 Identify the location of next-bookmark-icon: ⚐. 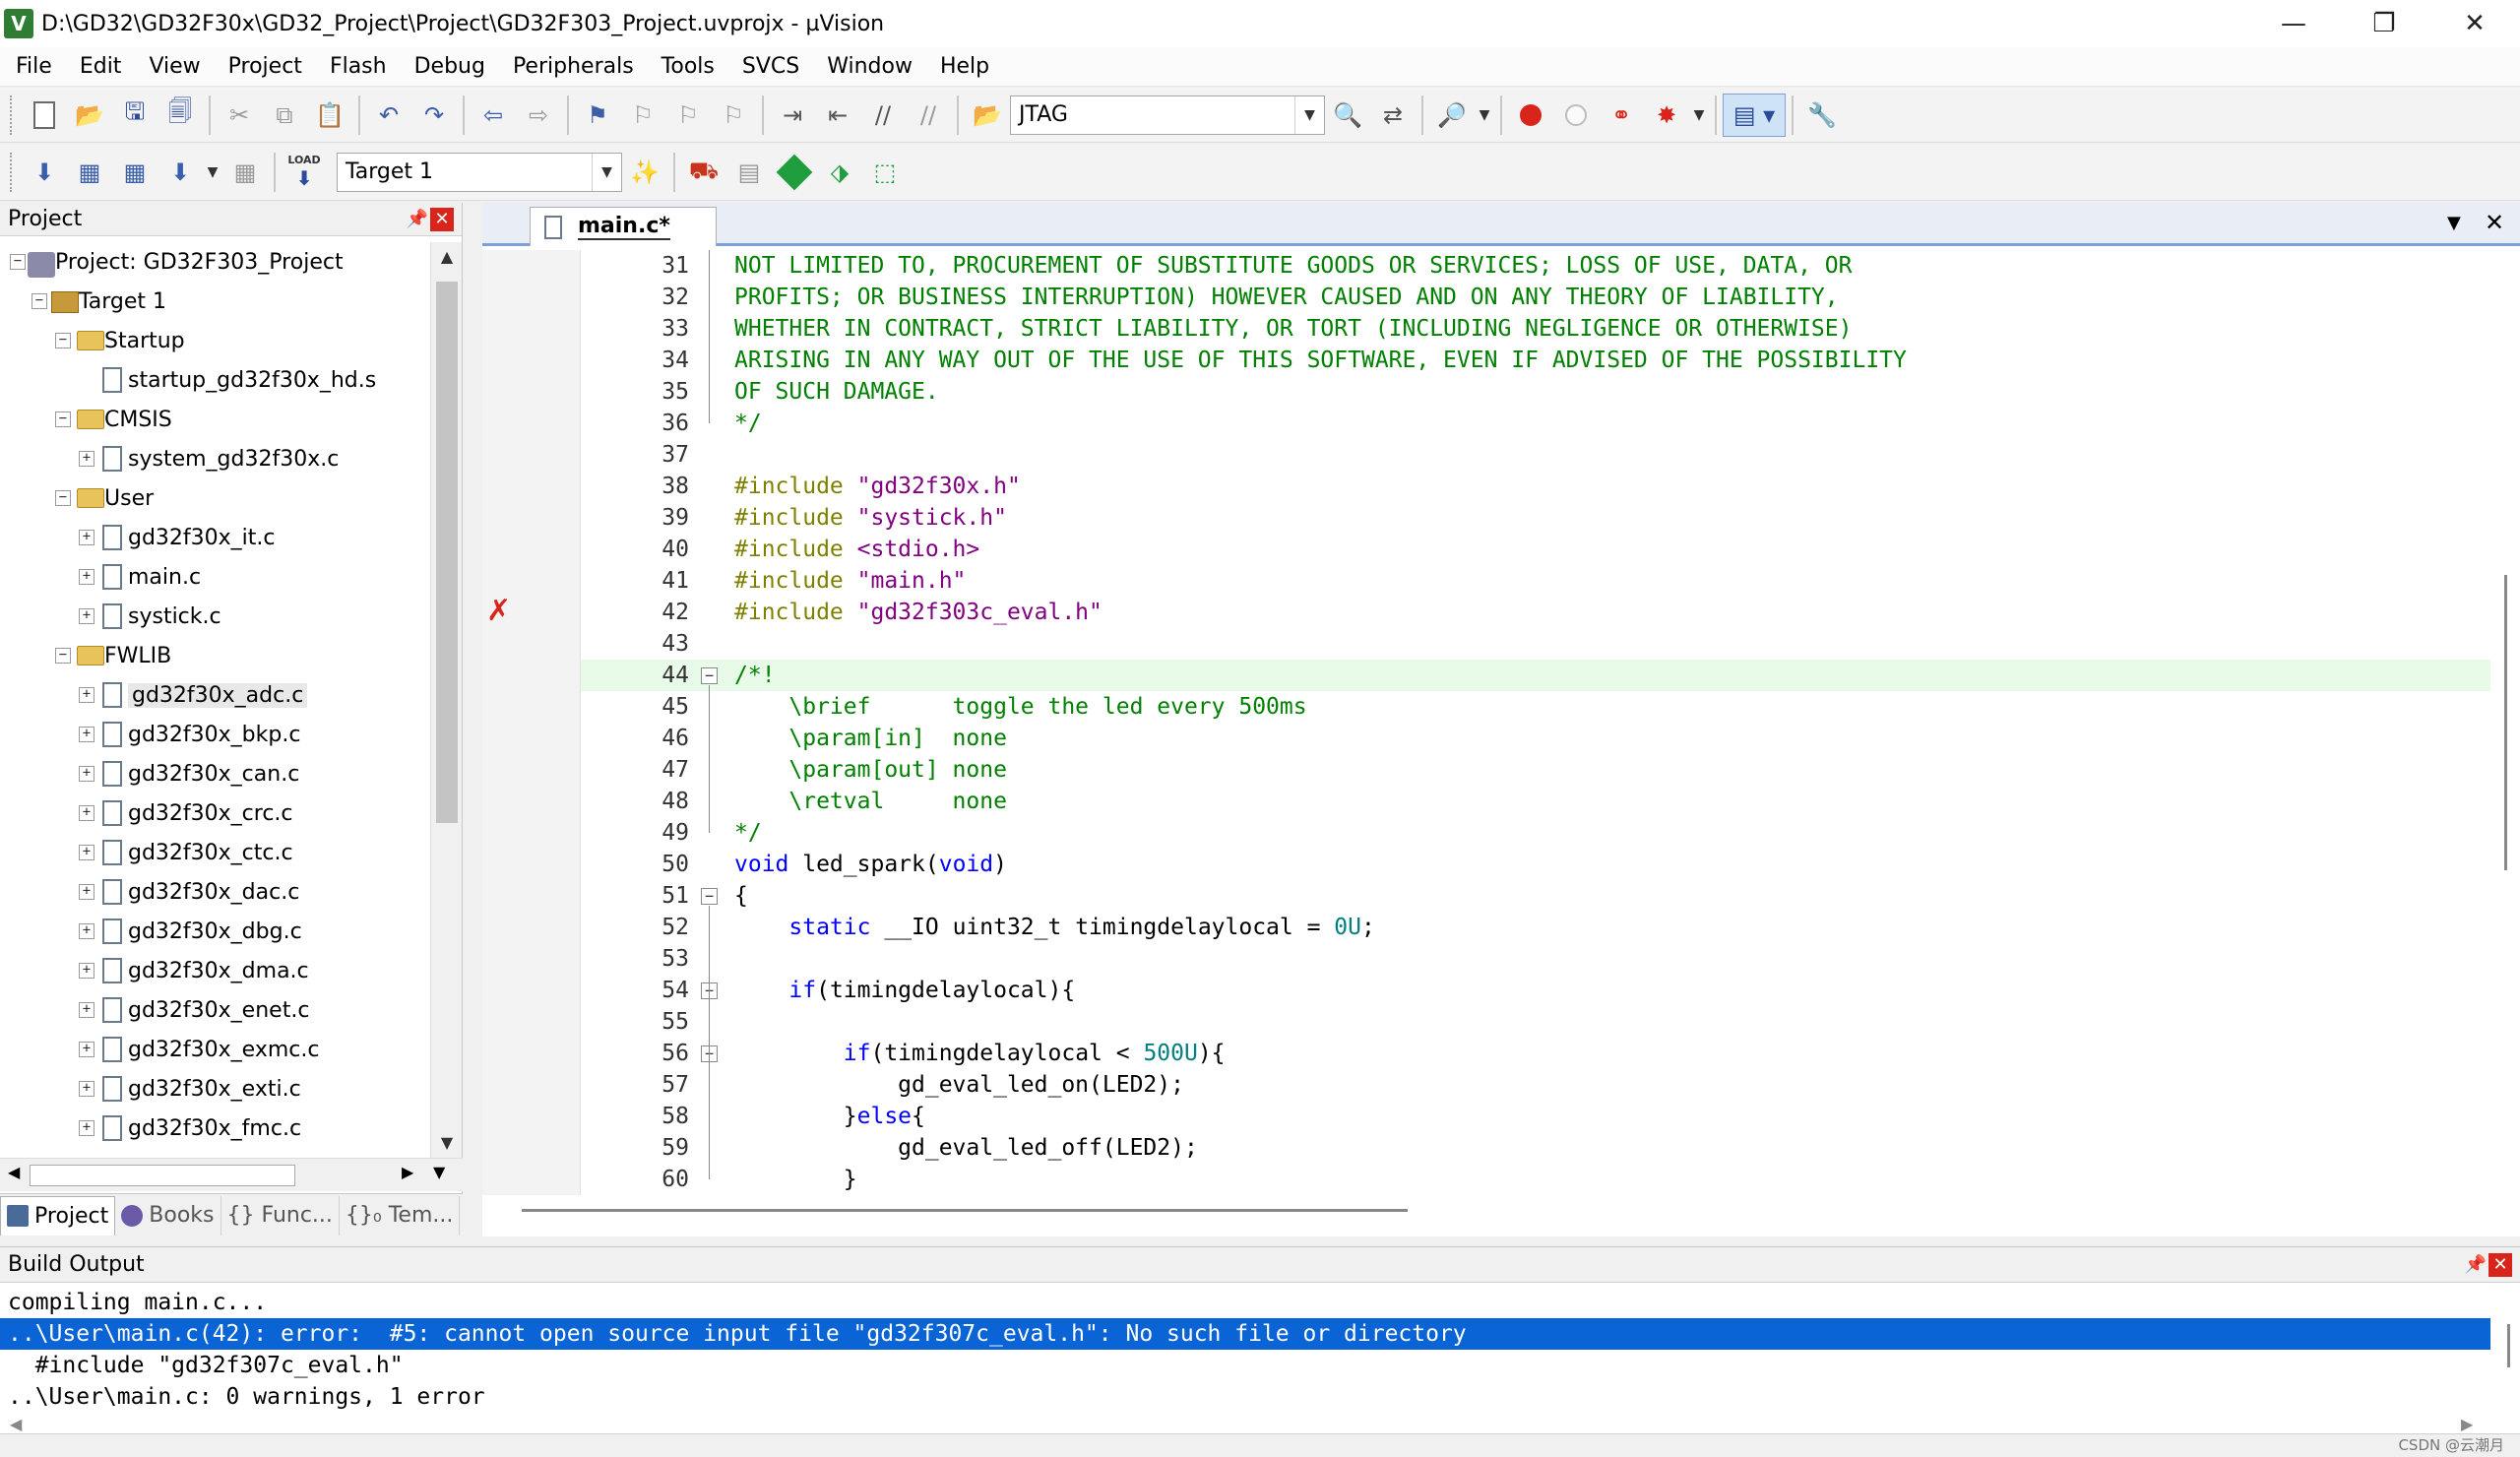
(688, 115).